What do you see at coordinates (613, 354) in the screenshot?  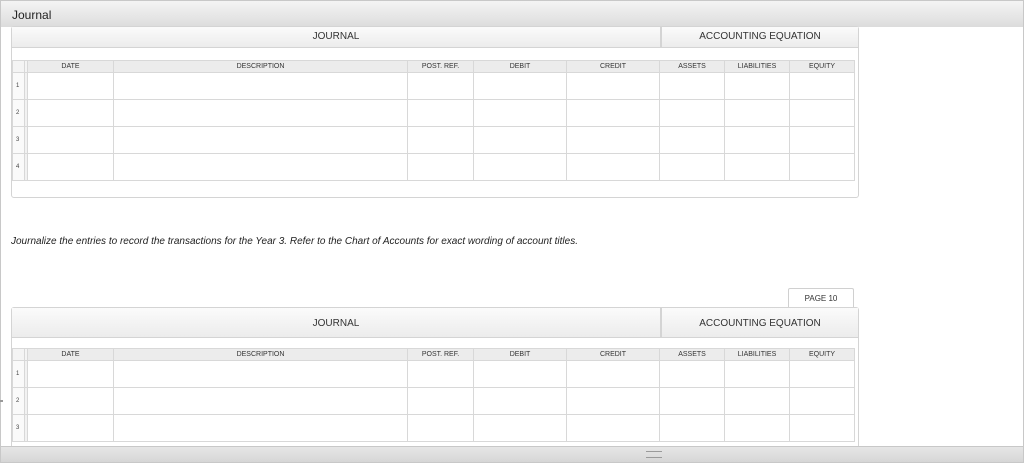 I see `col-header-credit: CREDIT` at bounding box center [613, 354].